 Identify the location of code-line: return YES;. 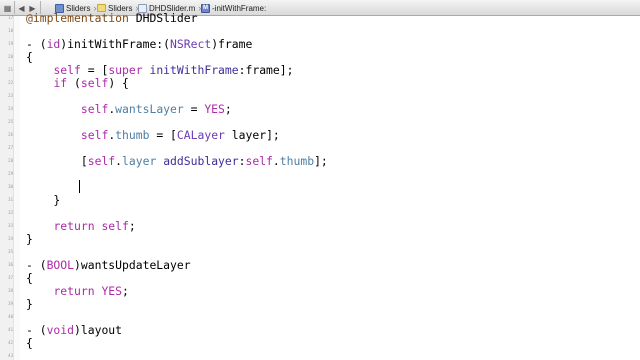
(77, 291).